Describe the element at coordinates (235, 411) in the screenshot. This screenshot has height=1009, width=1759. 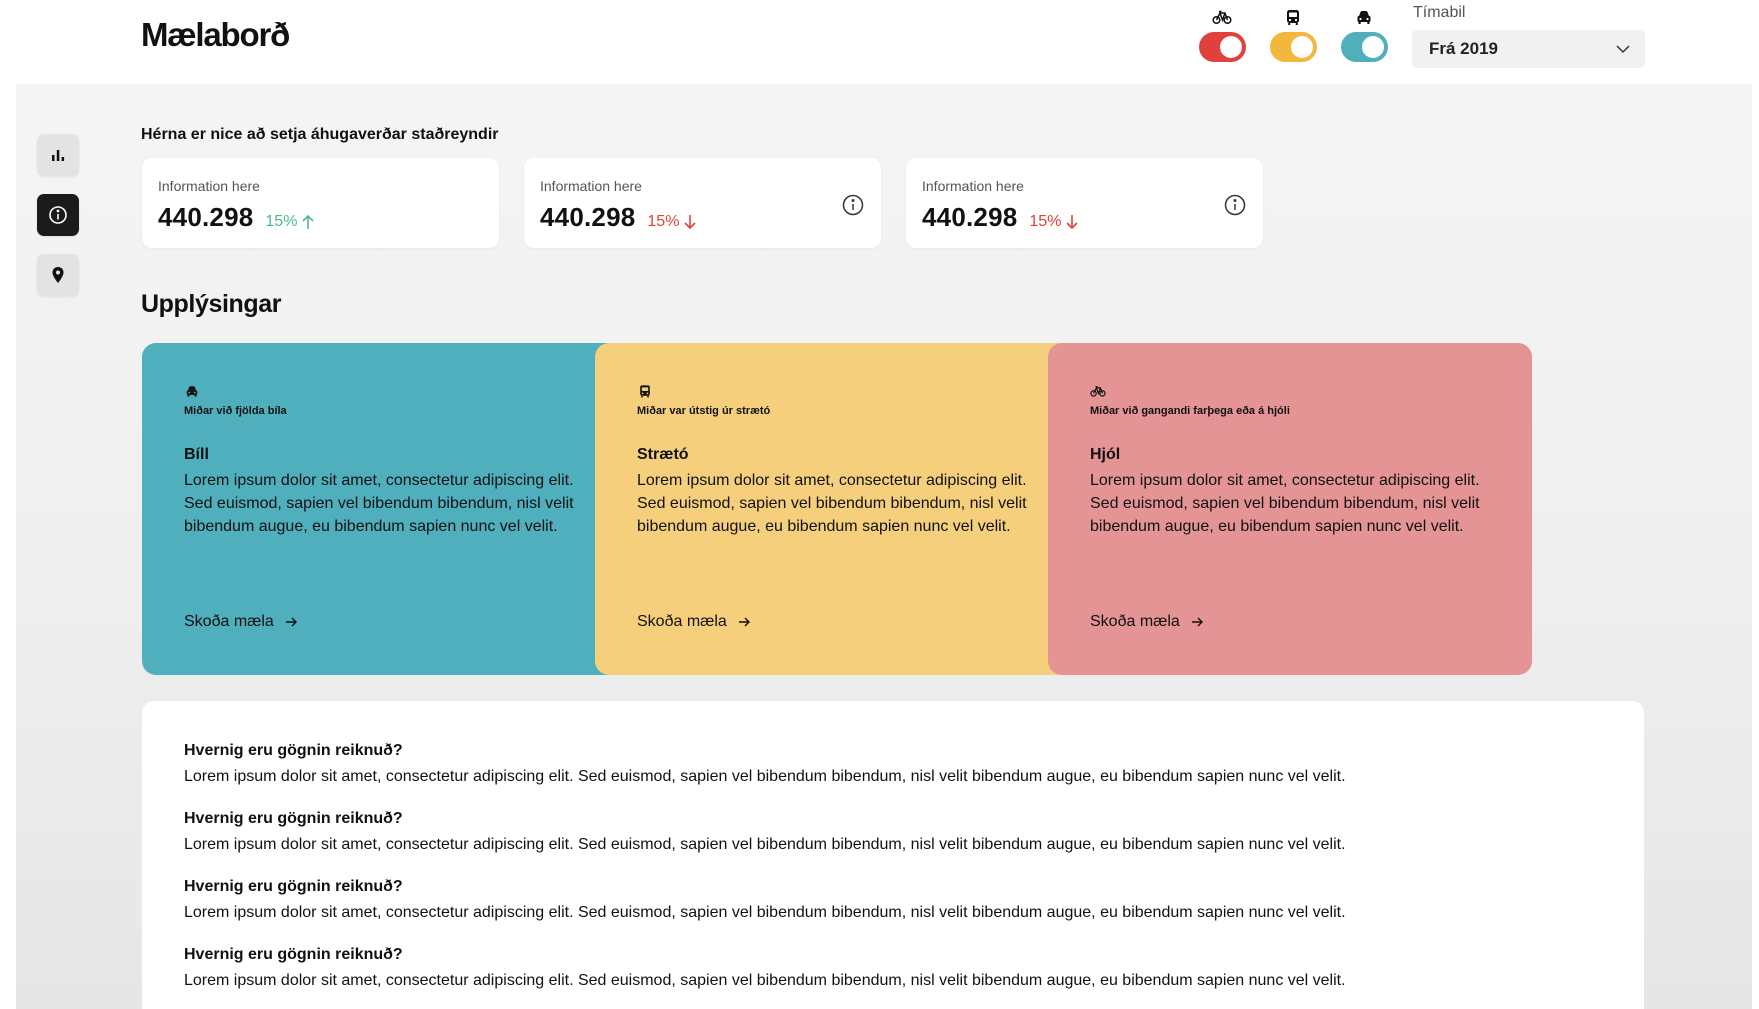
I see `card-caption: Miðar við fjölda bíla` at that location.